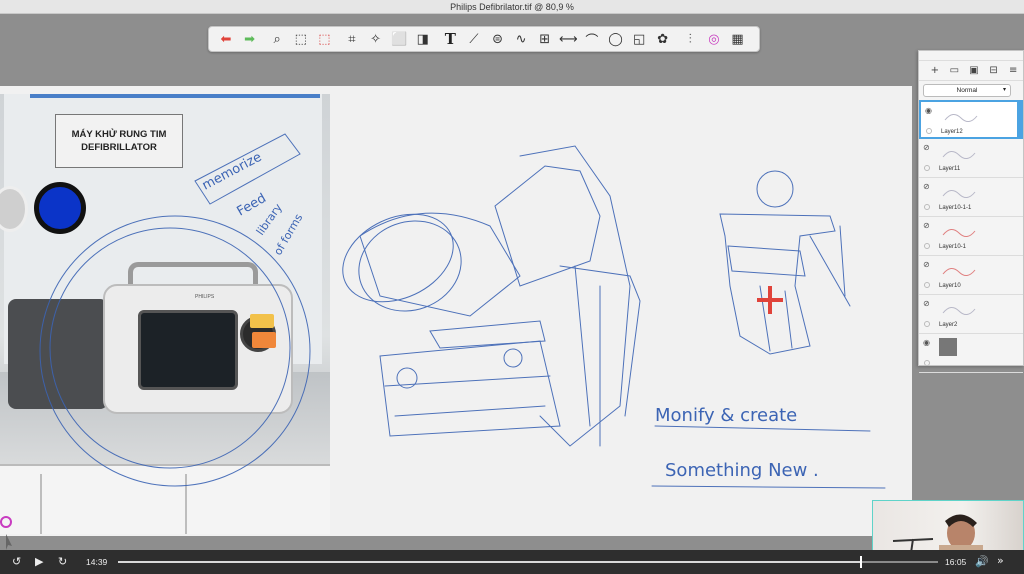  I want to click on stamp-icon: ✿, so click(663, 39).